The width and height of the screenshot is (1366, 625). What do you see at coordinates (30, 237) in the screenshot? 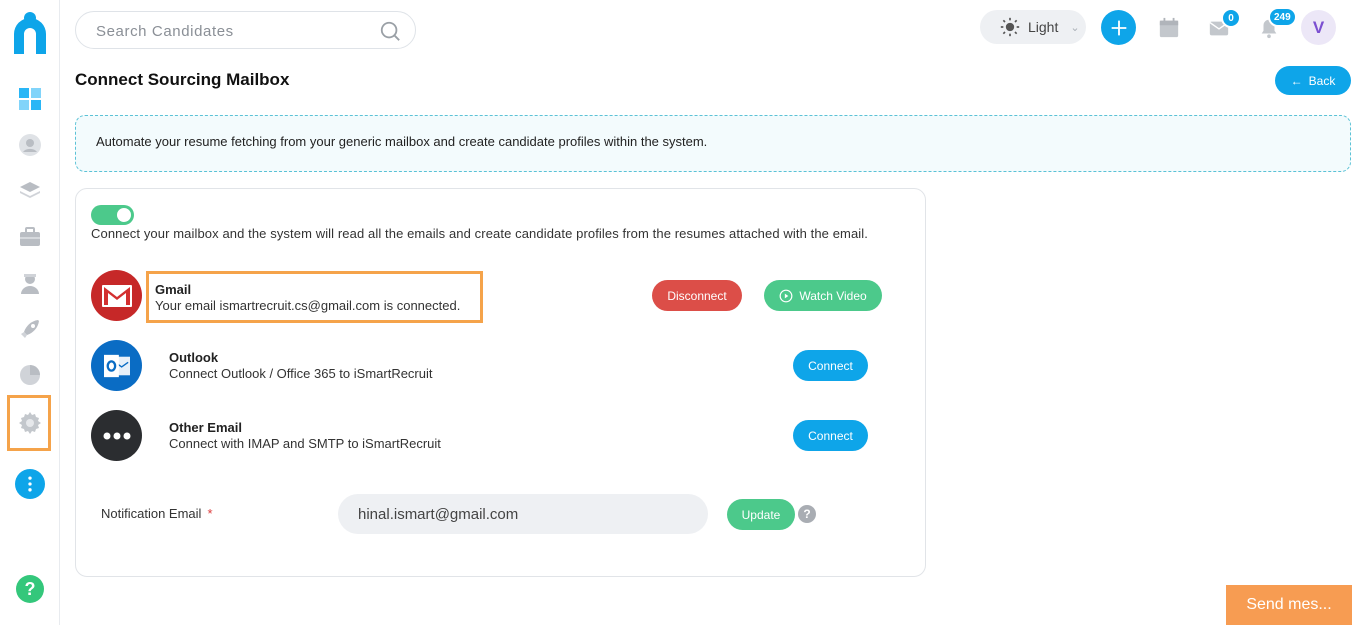
I see `jobs-briefcase-icon` at bounding box center [30, 237].